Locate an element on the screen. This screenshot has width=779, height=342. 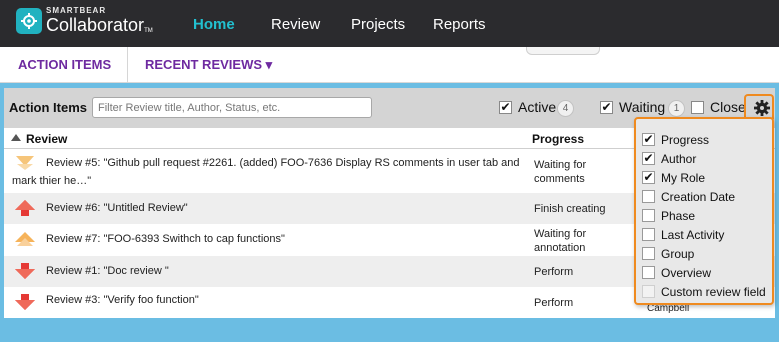
column-option-label: Creation Date is located at coordinates (698, 196).